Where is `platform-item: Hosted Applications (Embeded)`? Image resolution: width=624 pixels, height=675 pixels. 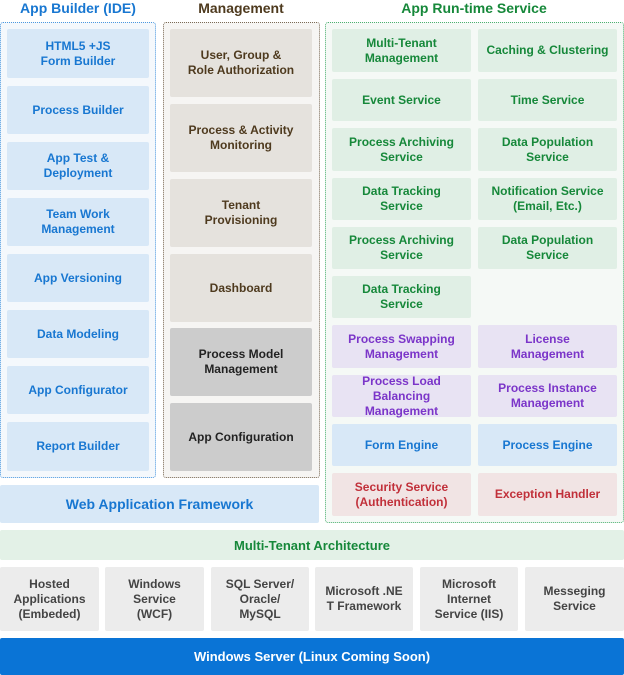 platform-item: Hosted Applications (Embeded) is located at coordinates (49, 599).